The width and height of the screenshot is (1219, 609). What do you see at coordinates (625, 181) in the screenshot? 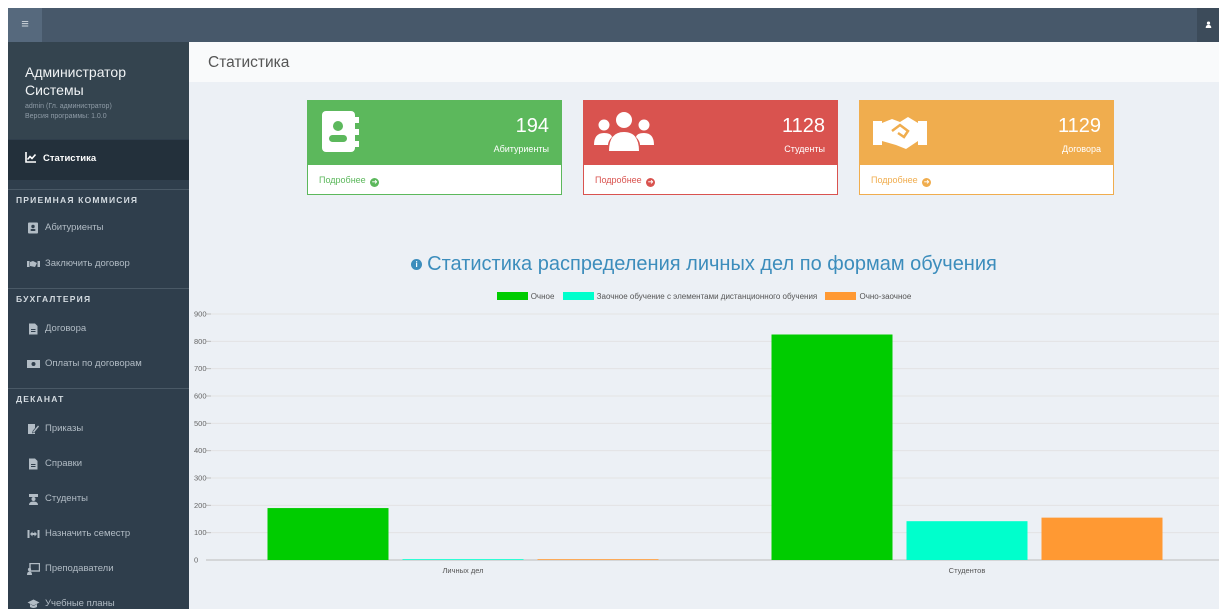
I see `students-more-link: Подробнее ➜` at bounding box center [625, 181].